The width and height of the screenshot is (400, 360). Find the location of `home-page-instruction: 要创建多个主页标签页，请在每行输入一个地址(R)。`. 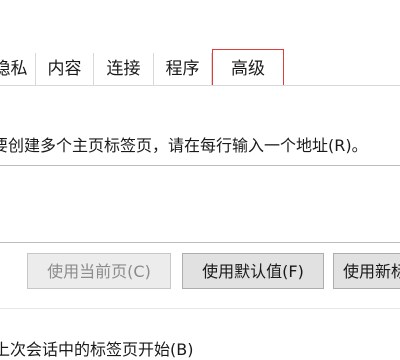

home-page-instruction: 要创建多个主页标签页，请在每行输入一个地址(R)。 is located at coordinates (184, 145).